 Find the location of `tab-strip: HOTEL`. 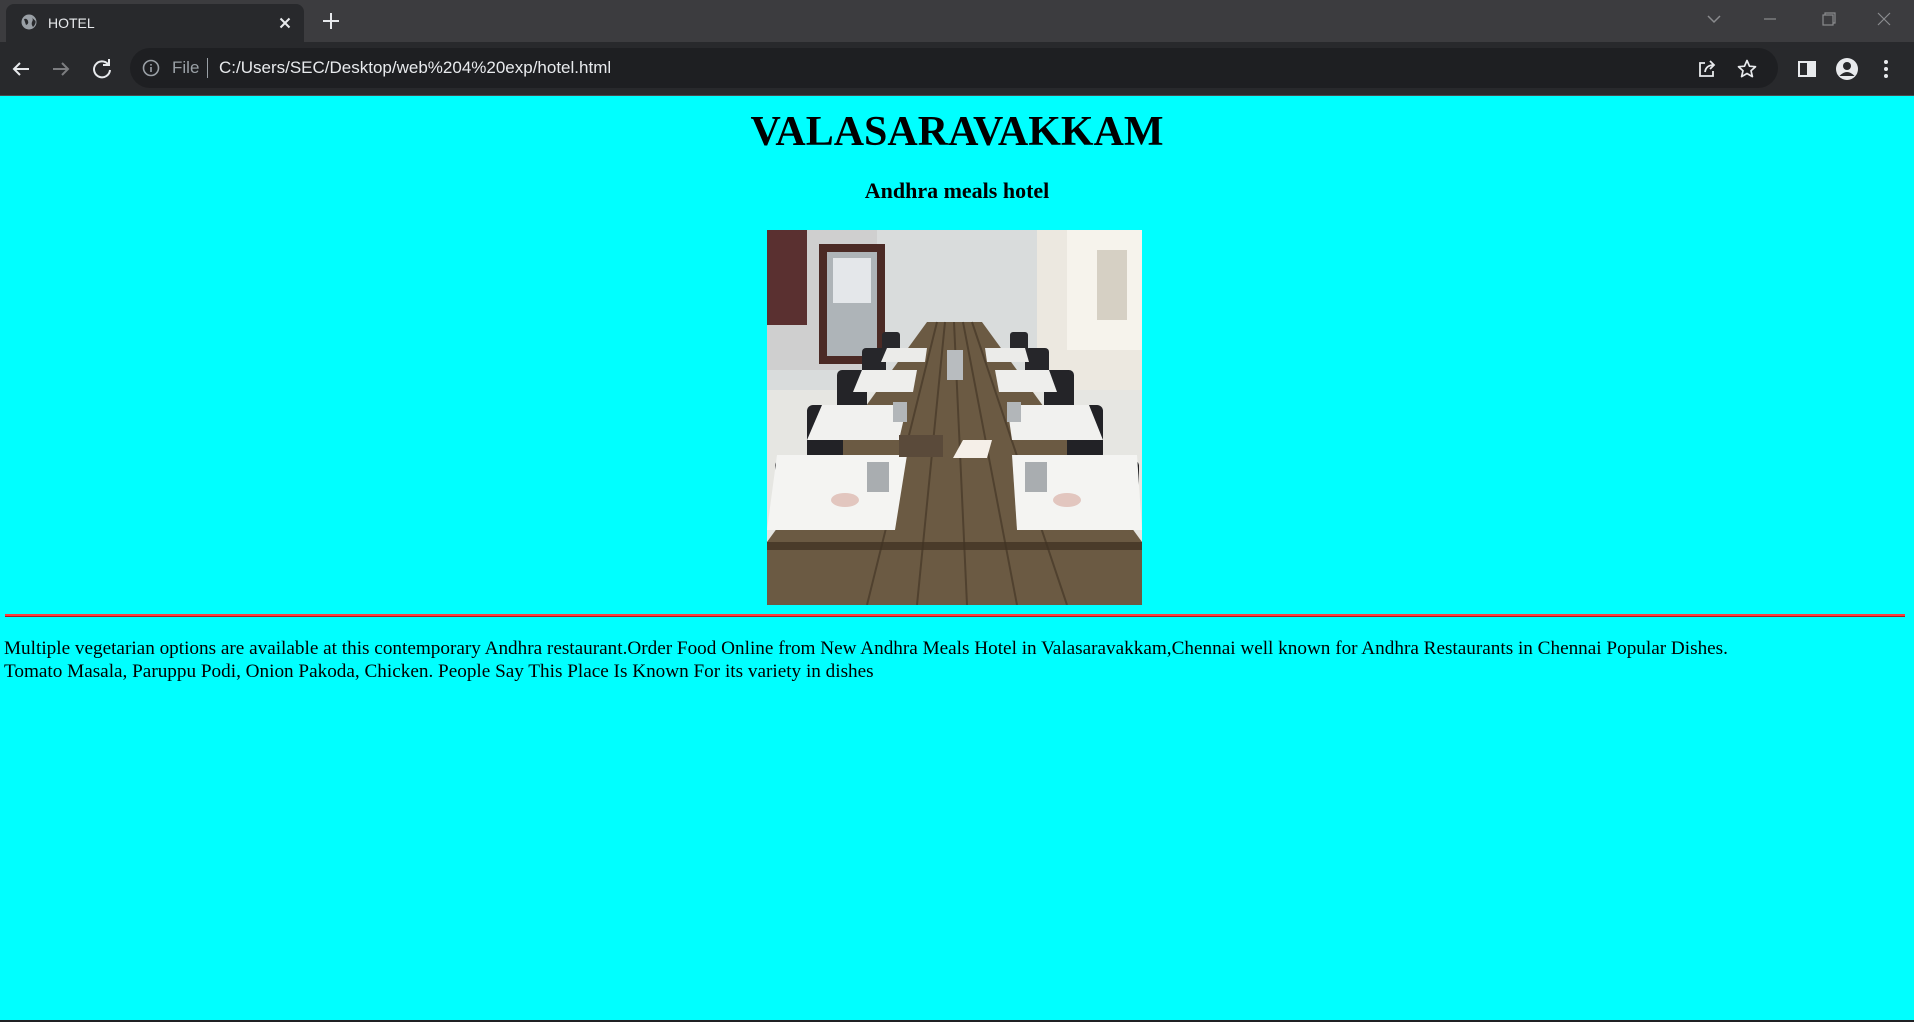

tab-strip: HOTEL is located at coordinates (957, 21).